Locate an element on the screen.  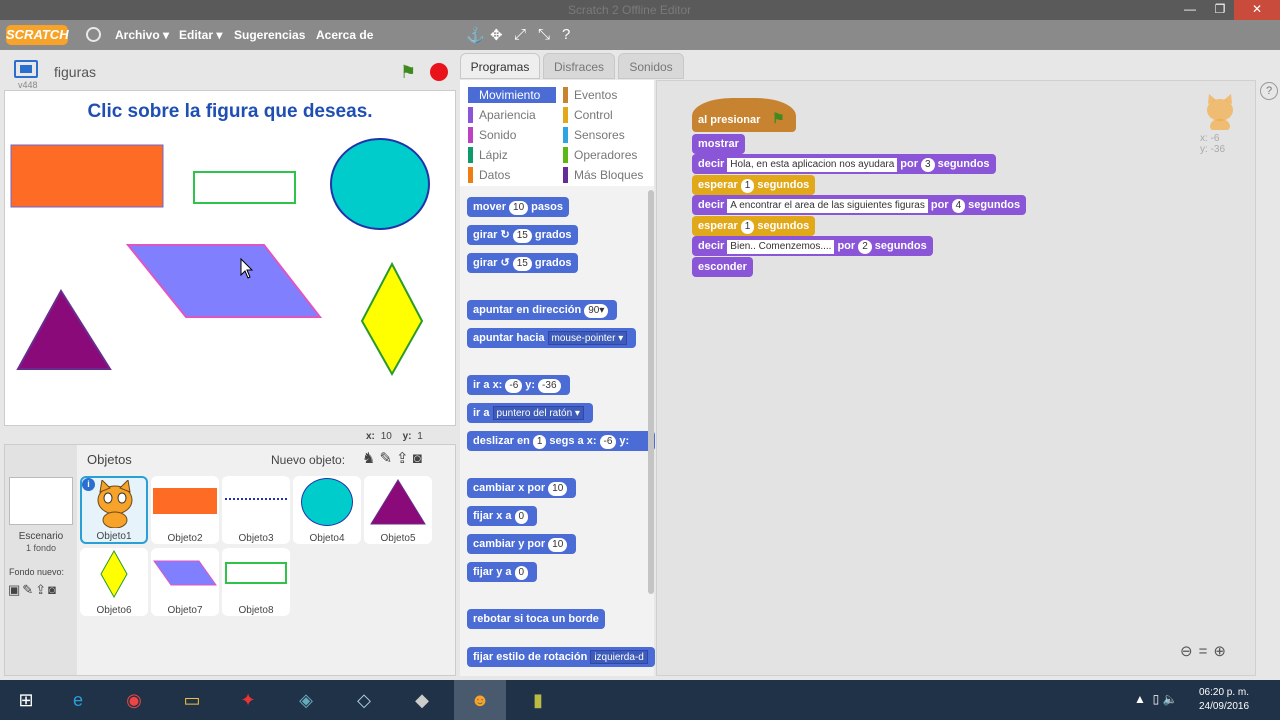
category-sensores: Sensores is located at coordinates (607, 135).